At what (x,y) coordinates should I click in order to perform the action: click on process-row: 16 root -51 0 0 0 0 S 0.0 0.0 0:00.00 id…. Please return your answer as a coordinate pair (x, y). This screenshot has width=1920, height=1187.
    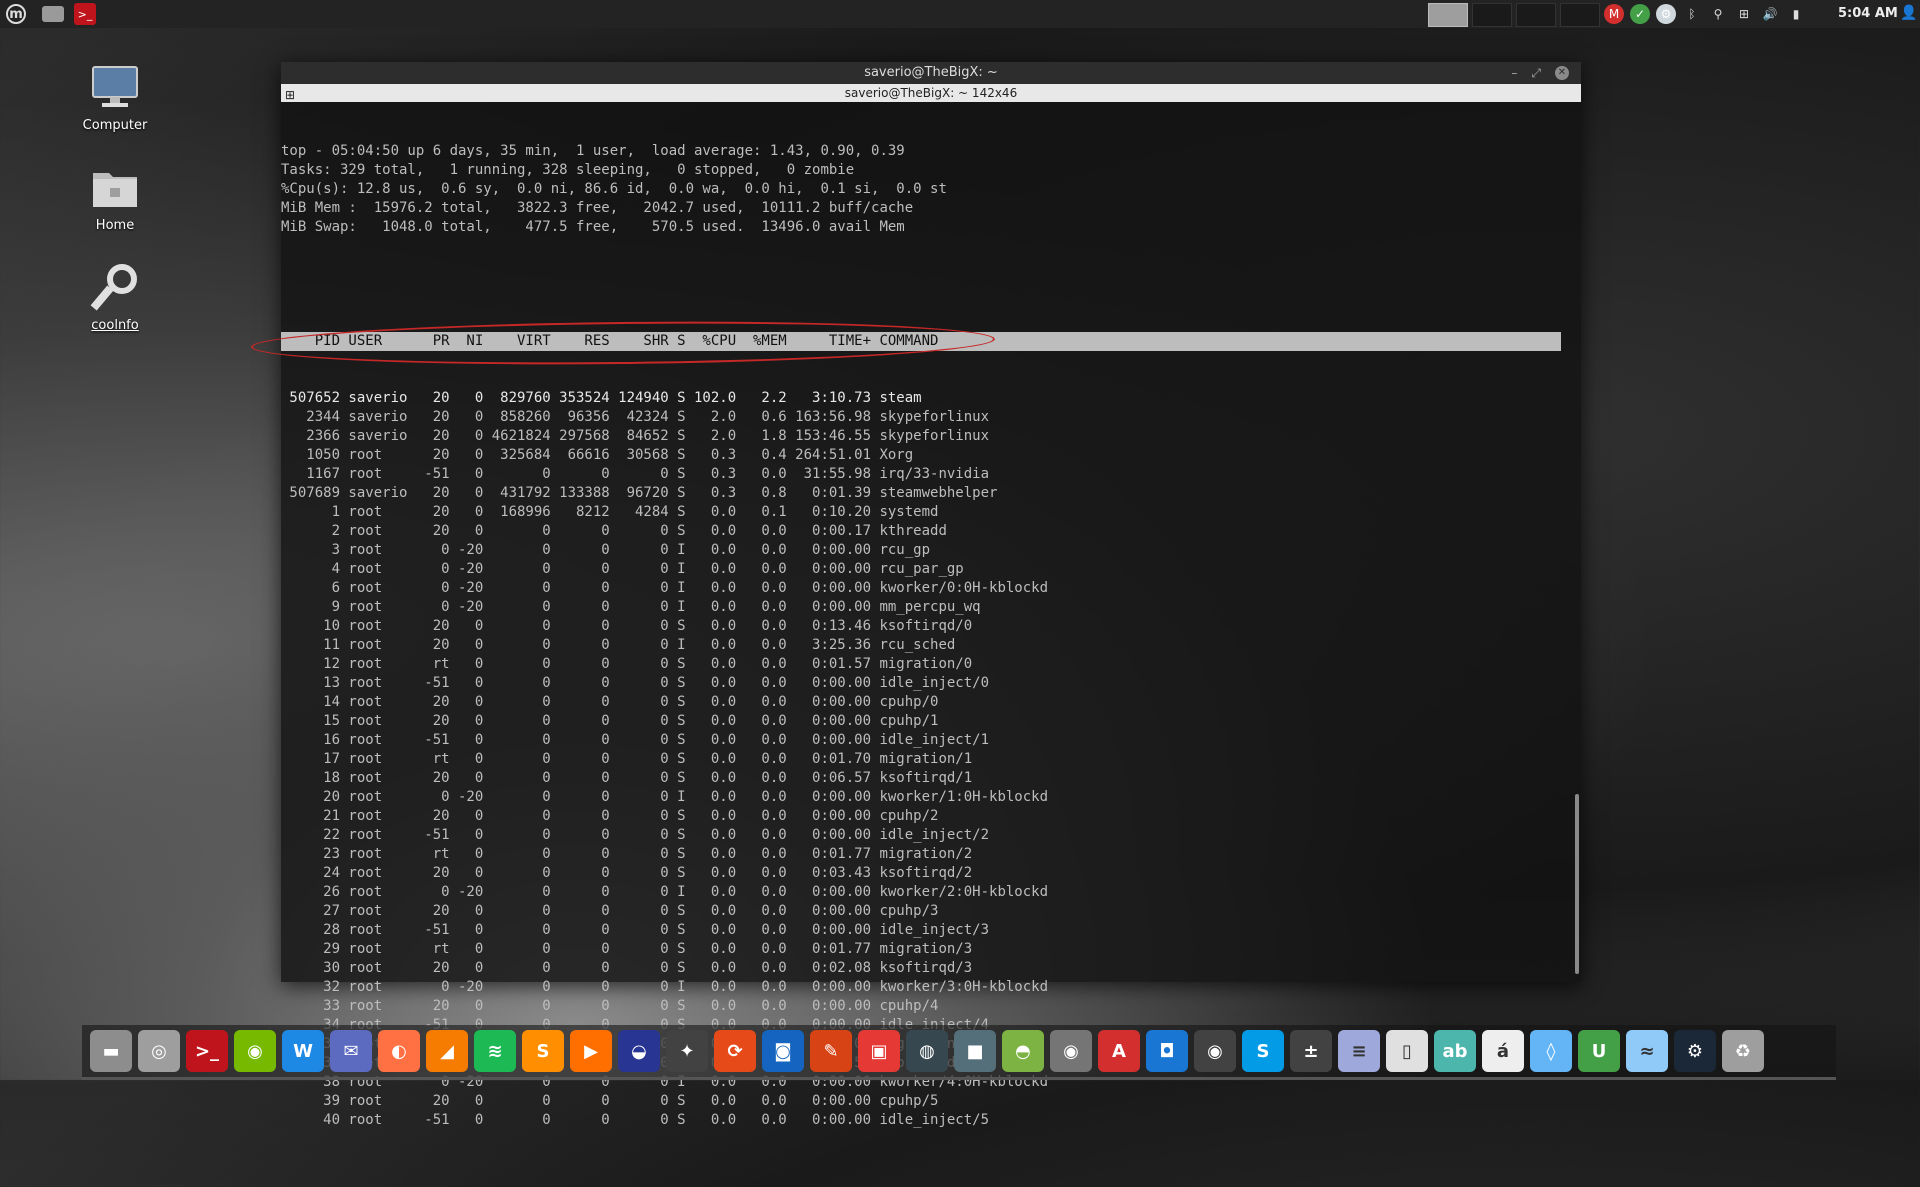
    Looking at the image, I should click on (635, 740).